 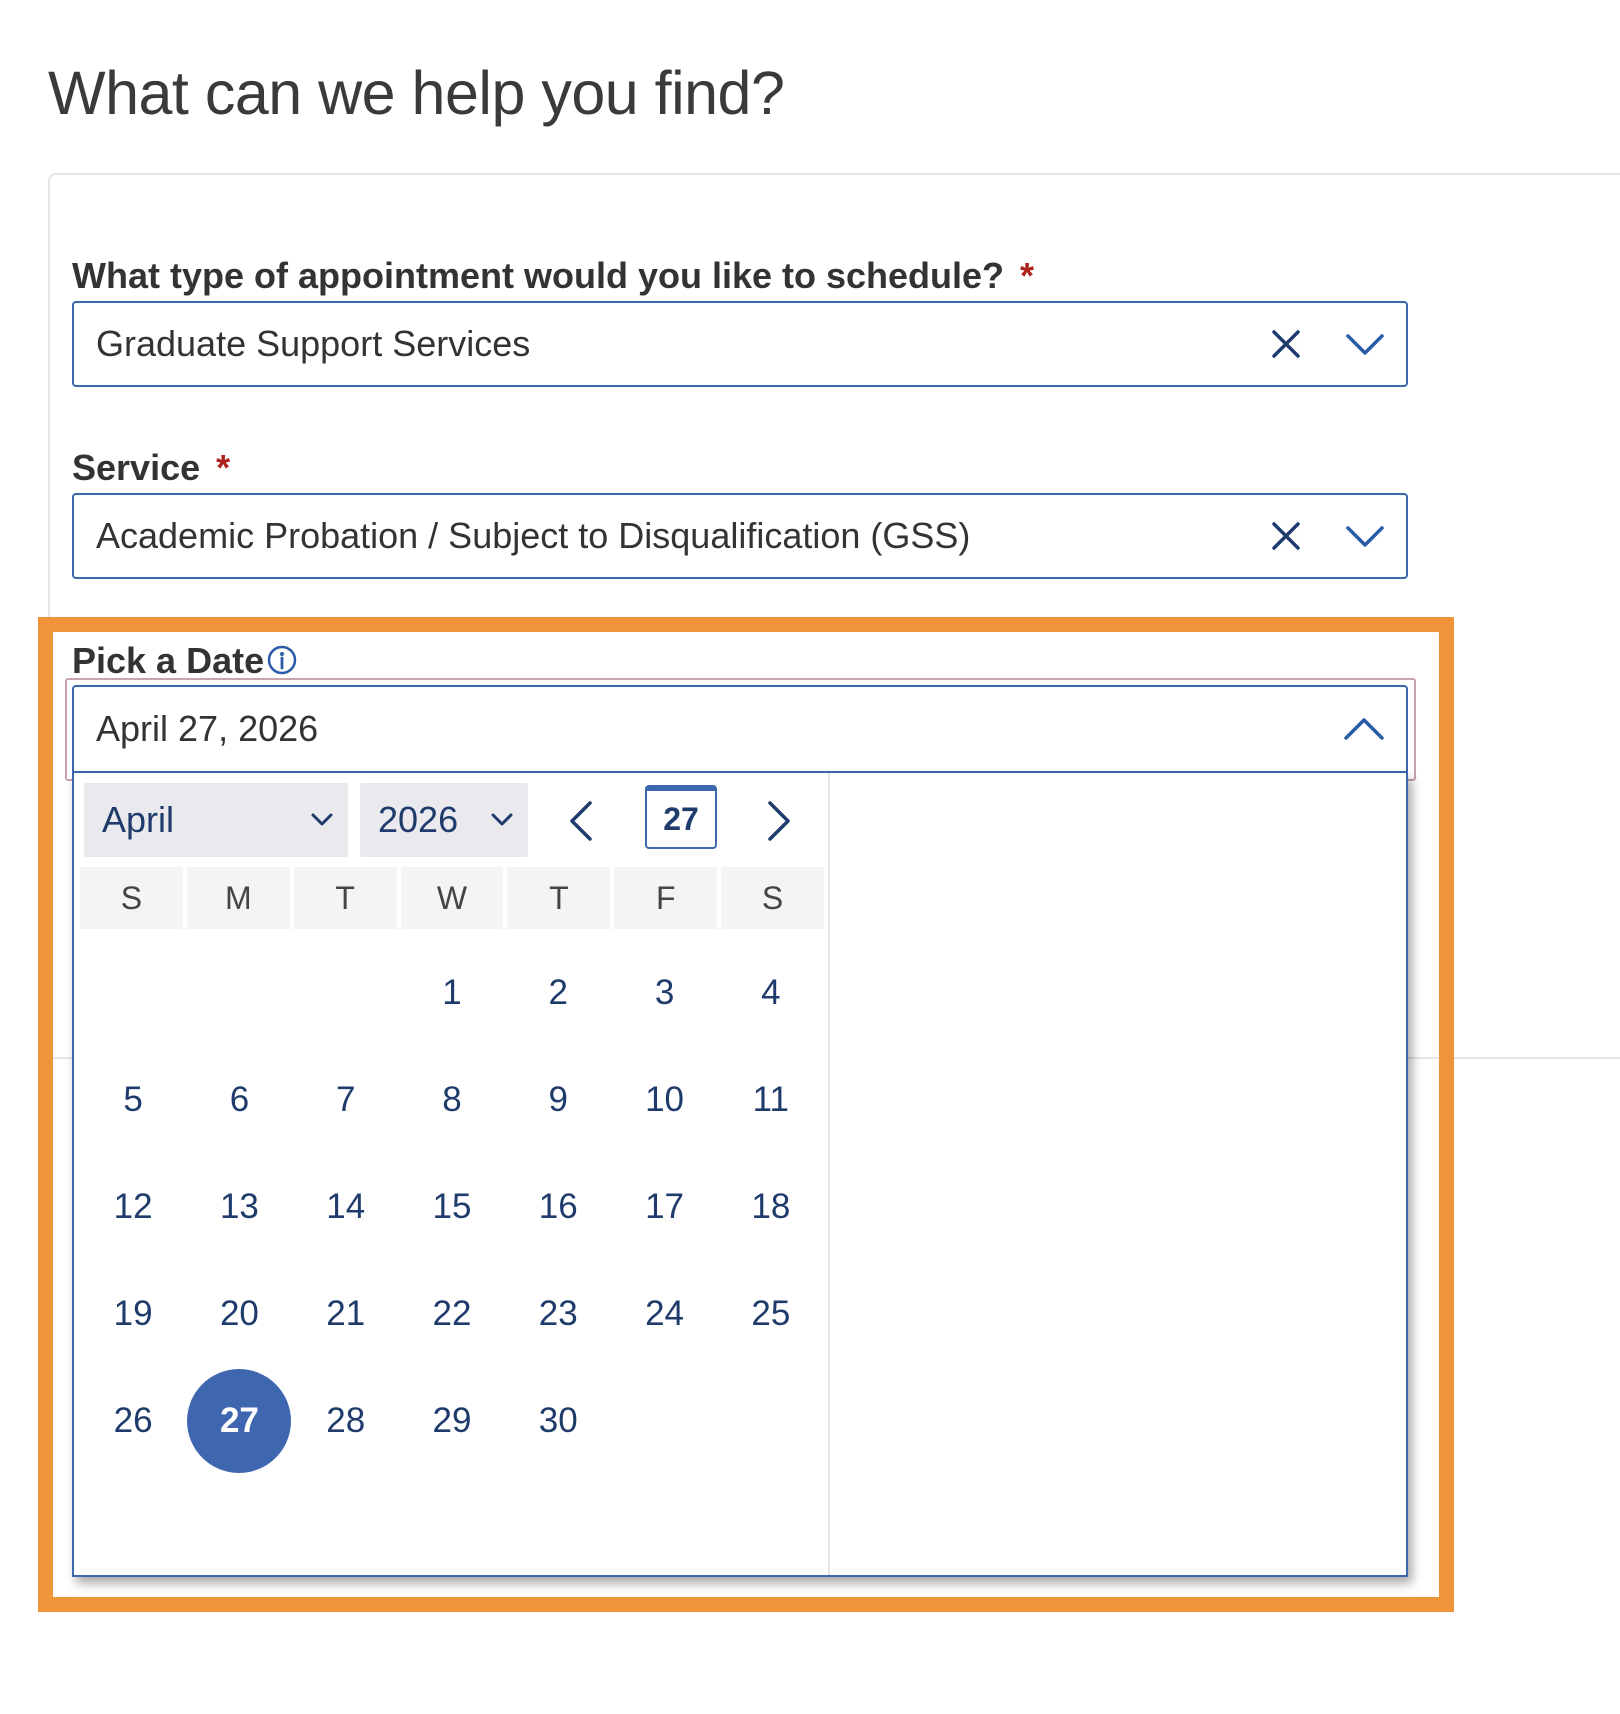 I want to click on service-label-text: Service, so click(x=136, y=467).